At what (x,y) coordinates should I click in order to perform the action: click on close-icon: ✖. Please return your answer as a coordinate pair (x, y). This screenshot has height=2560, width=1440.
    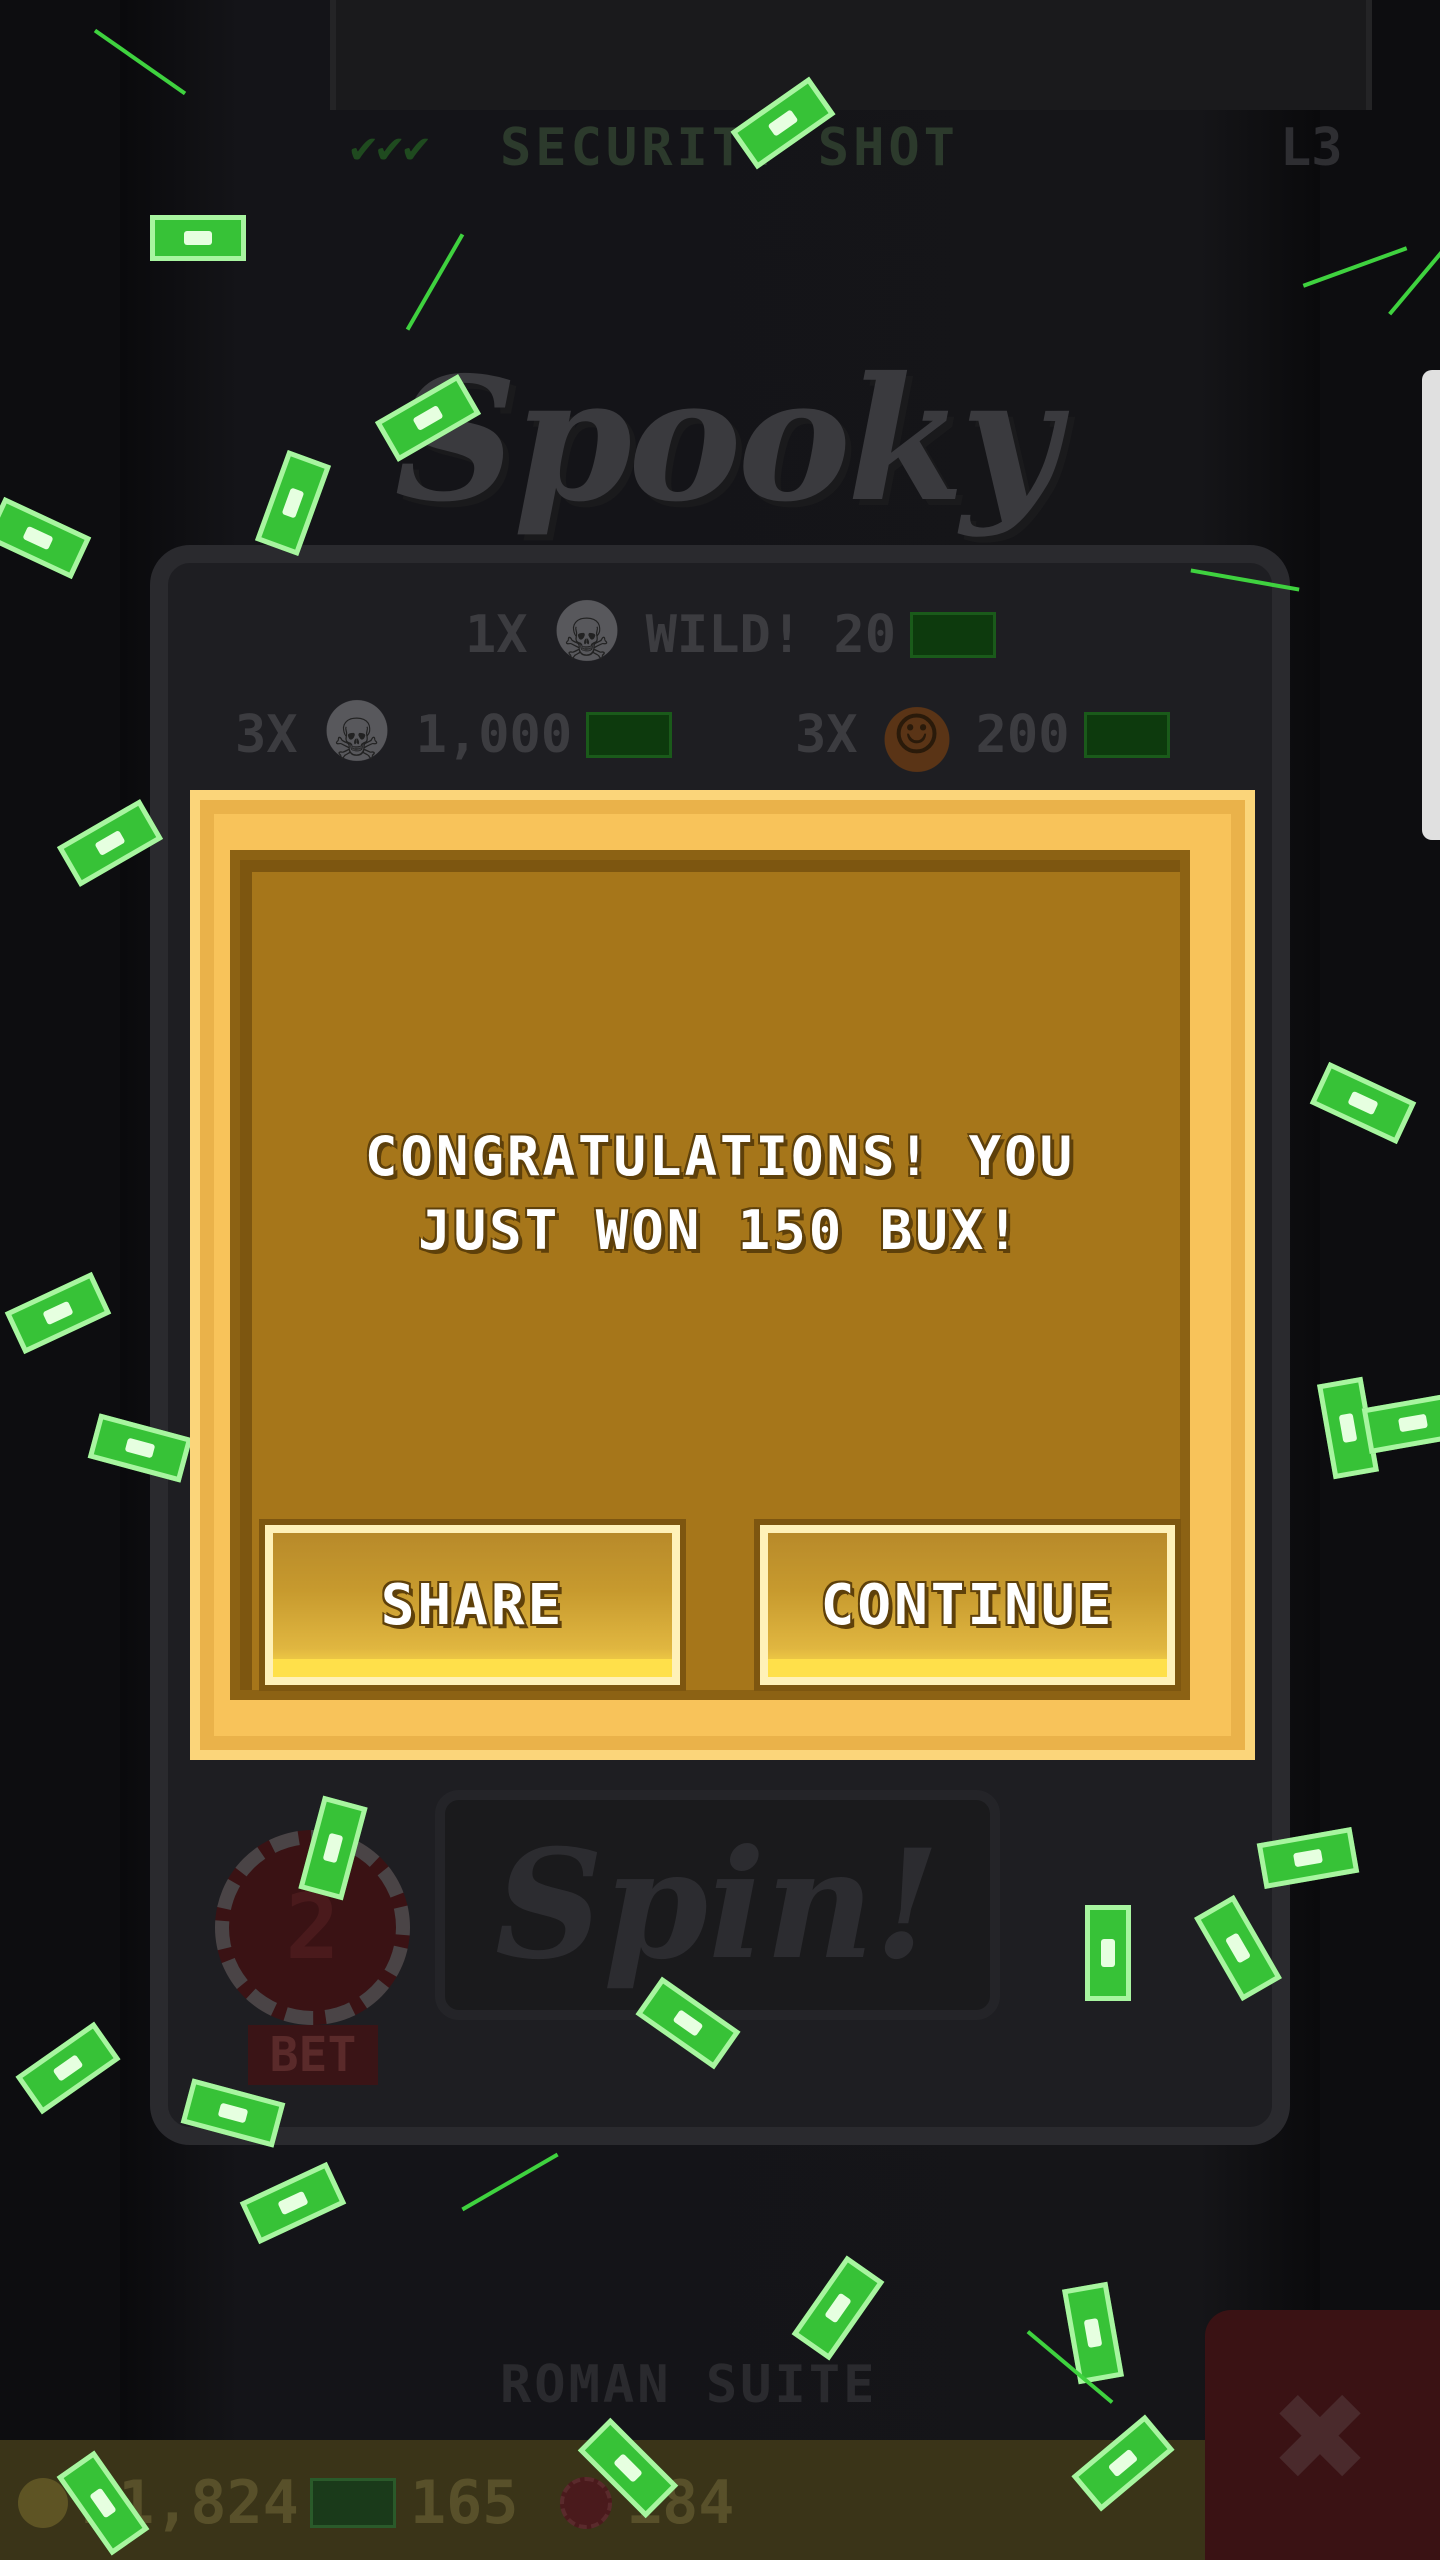
    Looking at the image, I should click on (1322, 2435).